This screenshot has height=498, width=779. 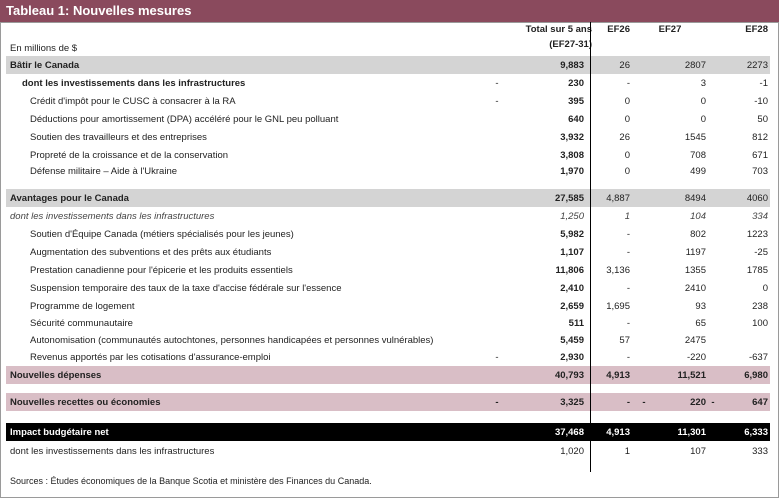 What do you see at coordinates (695, 270) in the screenshot?
I see `cell-ef27: 1355` at bounding box center [695, 270].